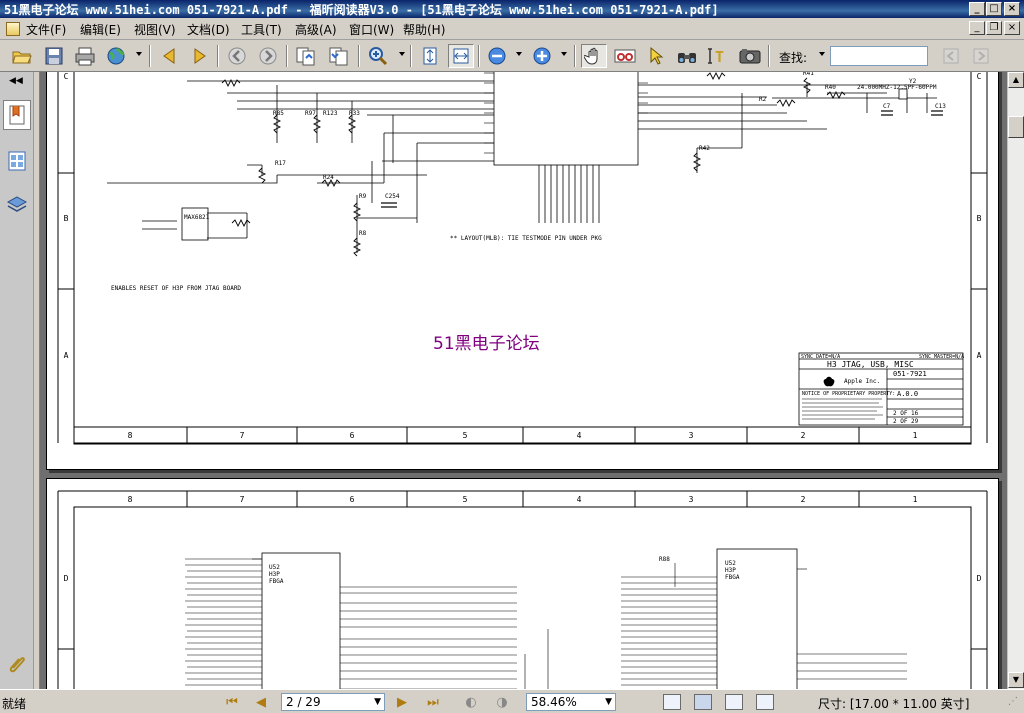  Describe the element at coordinates (330, 113) in the screenshot. I see `ref-r123: R123` at that location.